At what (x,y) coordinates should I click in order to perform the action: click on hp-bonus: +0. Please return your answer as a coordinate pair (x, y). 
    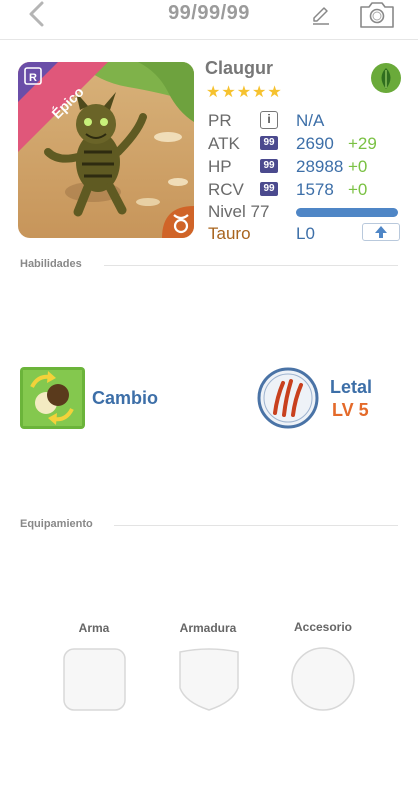
    Looking at the image, I should click on (358, 166).